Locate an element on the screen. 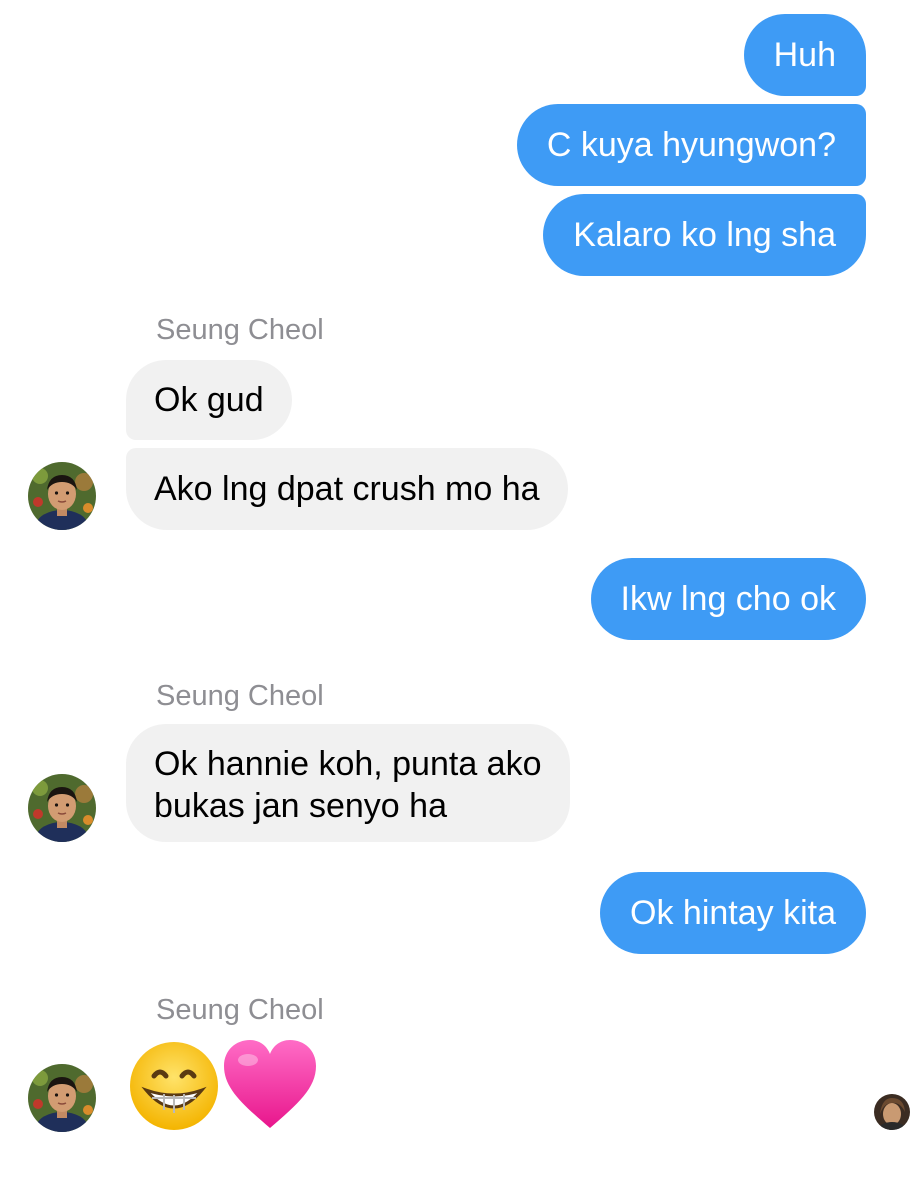 This screenshot has width=924, height=1200. message-bubble-outgoing: Ok hintay kita is located at coordinates (733, 913).